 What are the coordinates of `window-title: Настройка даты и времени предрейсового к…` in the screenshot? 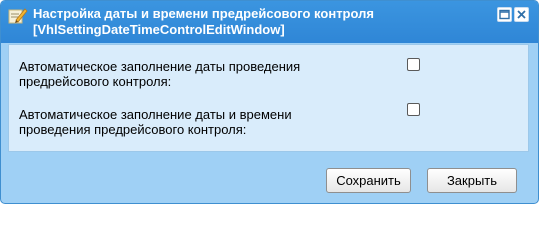 It's located at (253, 22).